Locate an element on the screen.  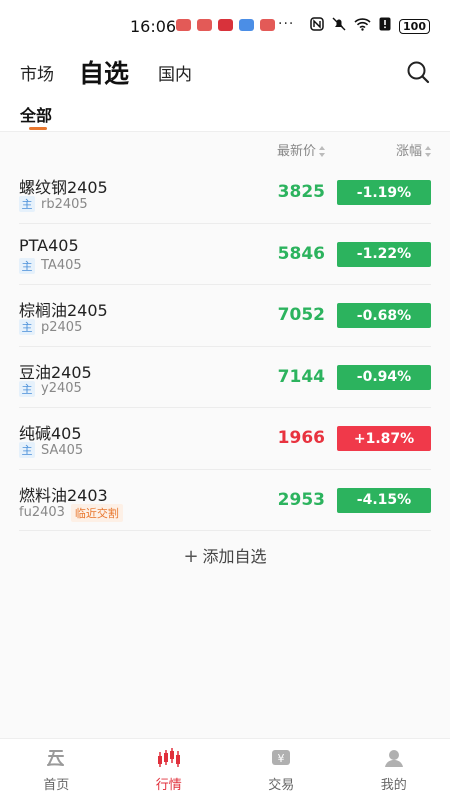
wifi-icon is located at coordinates (362, 26).